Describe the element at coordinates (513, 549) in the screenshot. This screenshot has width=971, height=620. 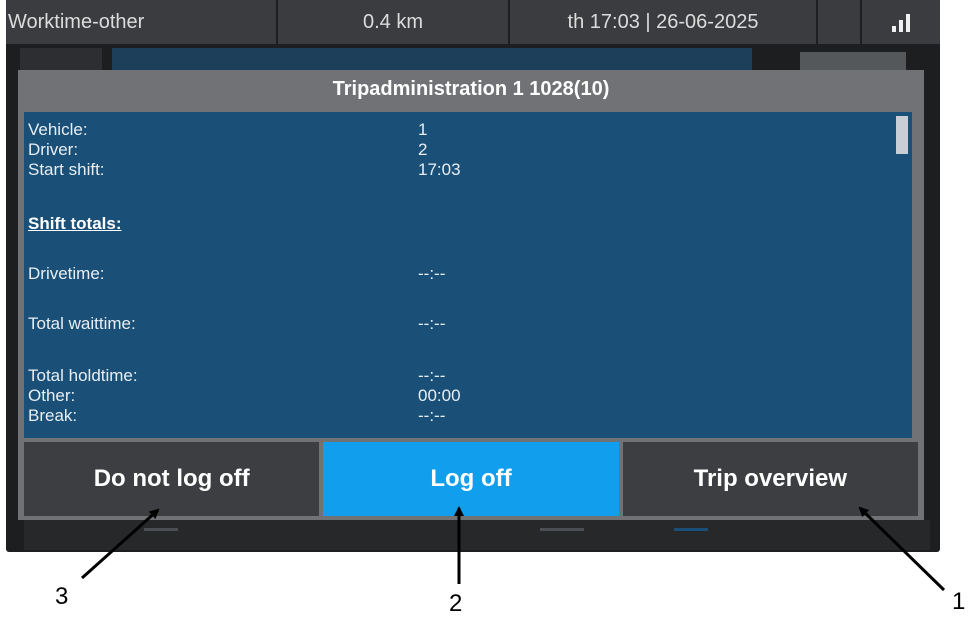
I see `callout-arrows` at that location.